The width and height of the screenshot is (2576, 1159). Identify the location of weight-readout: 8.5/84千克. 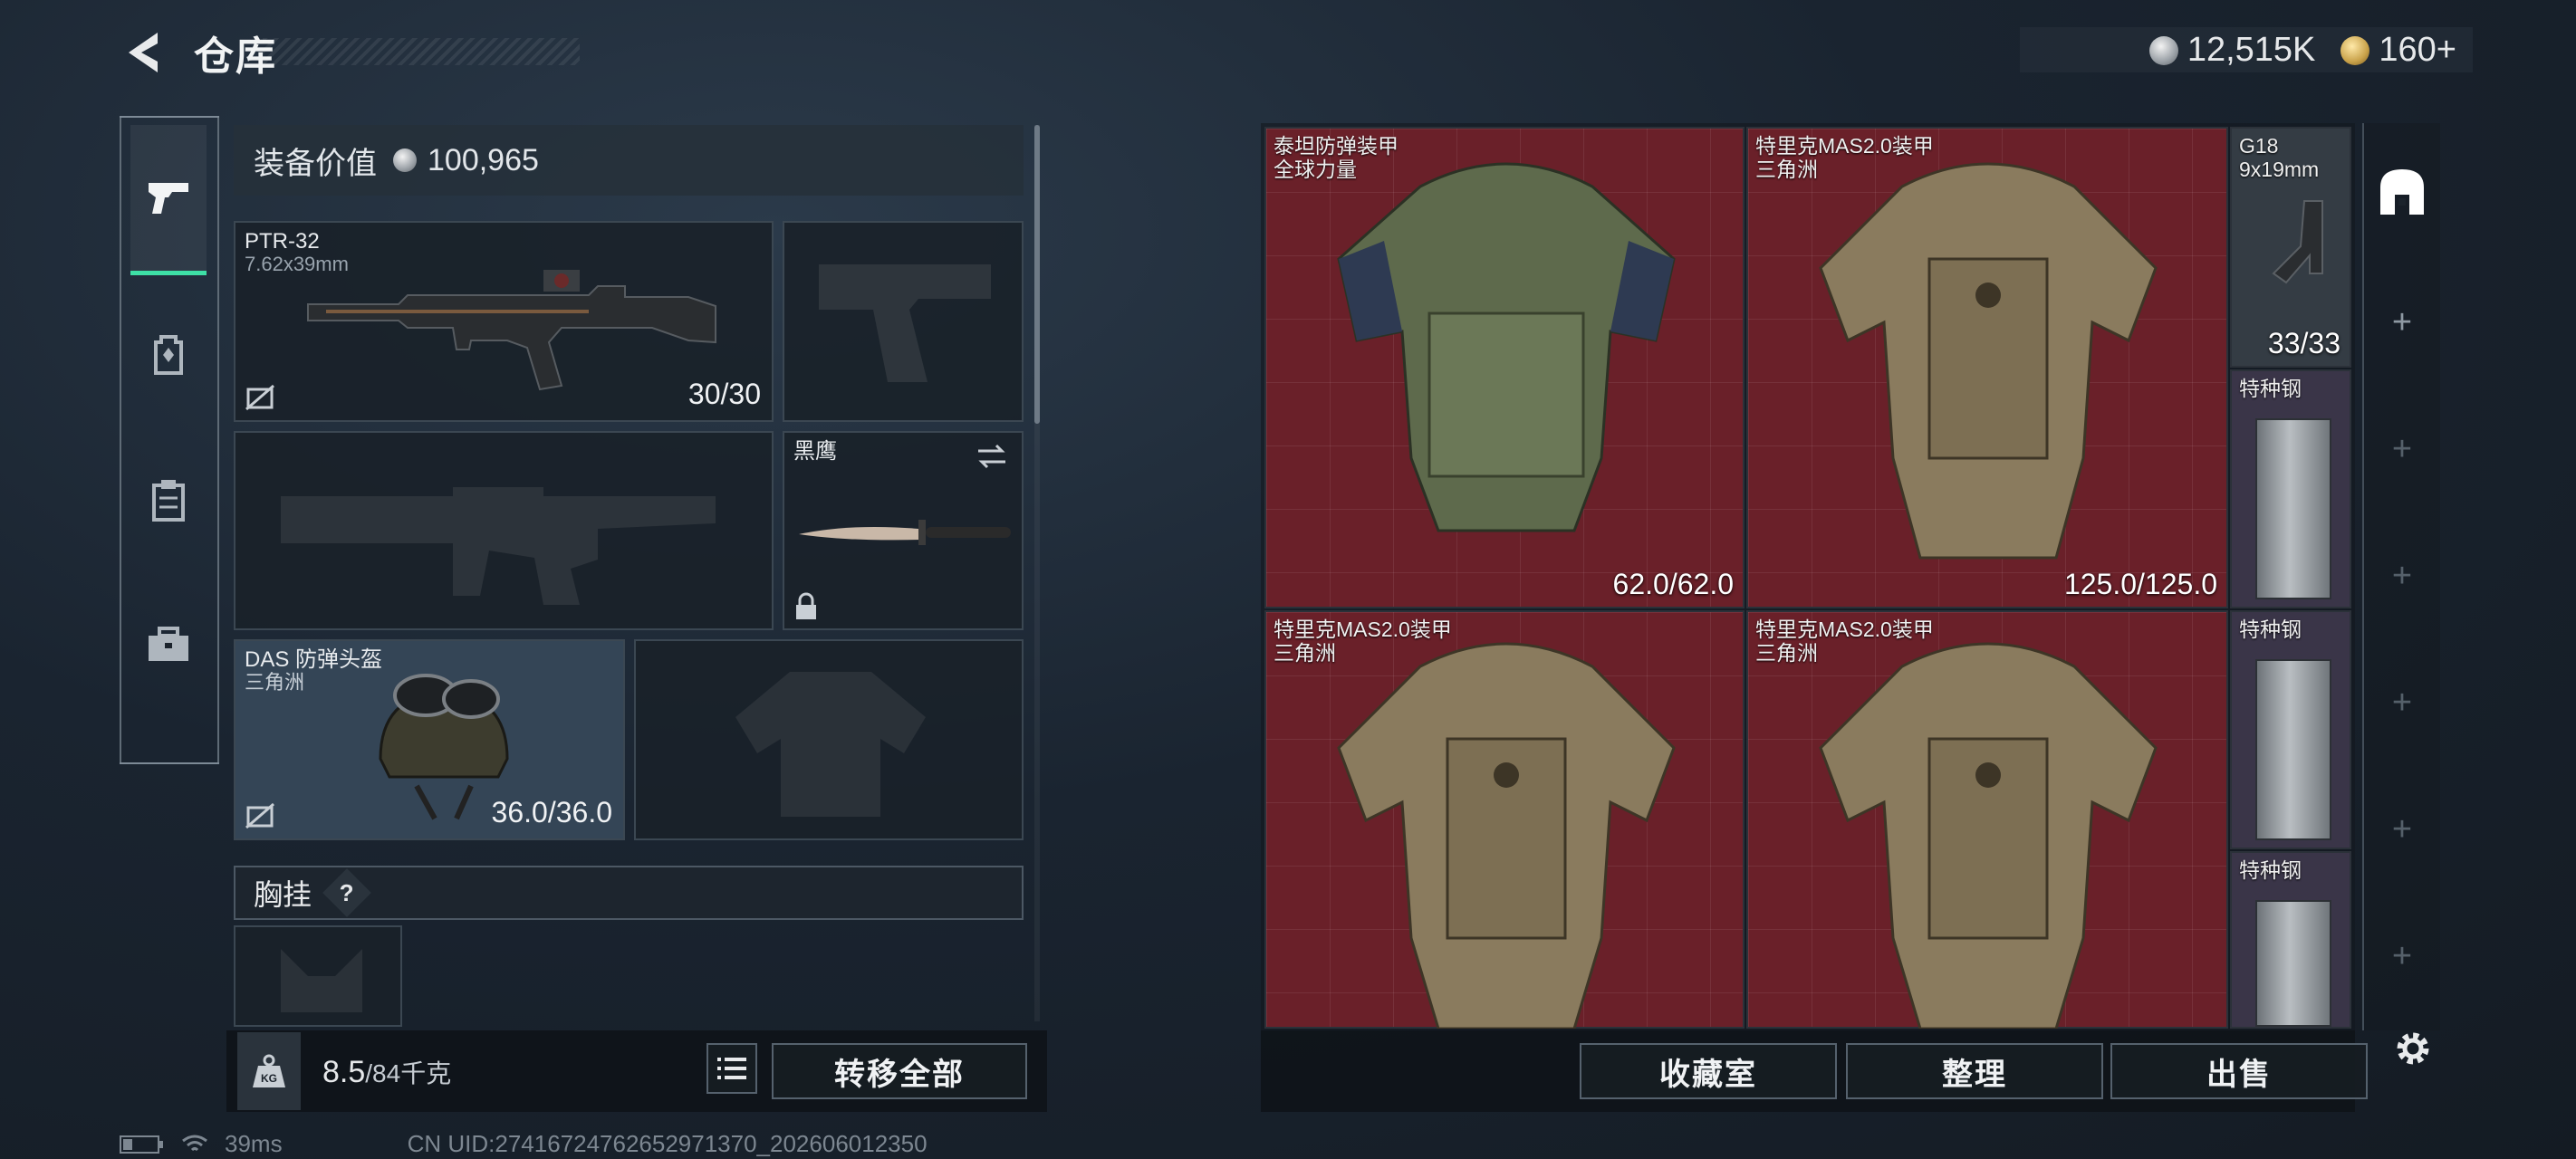
(386, 1072).